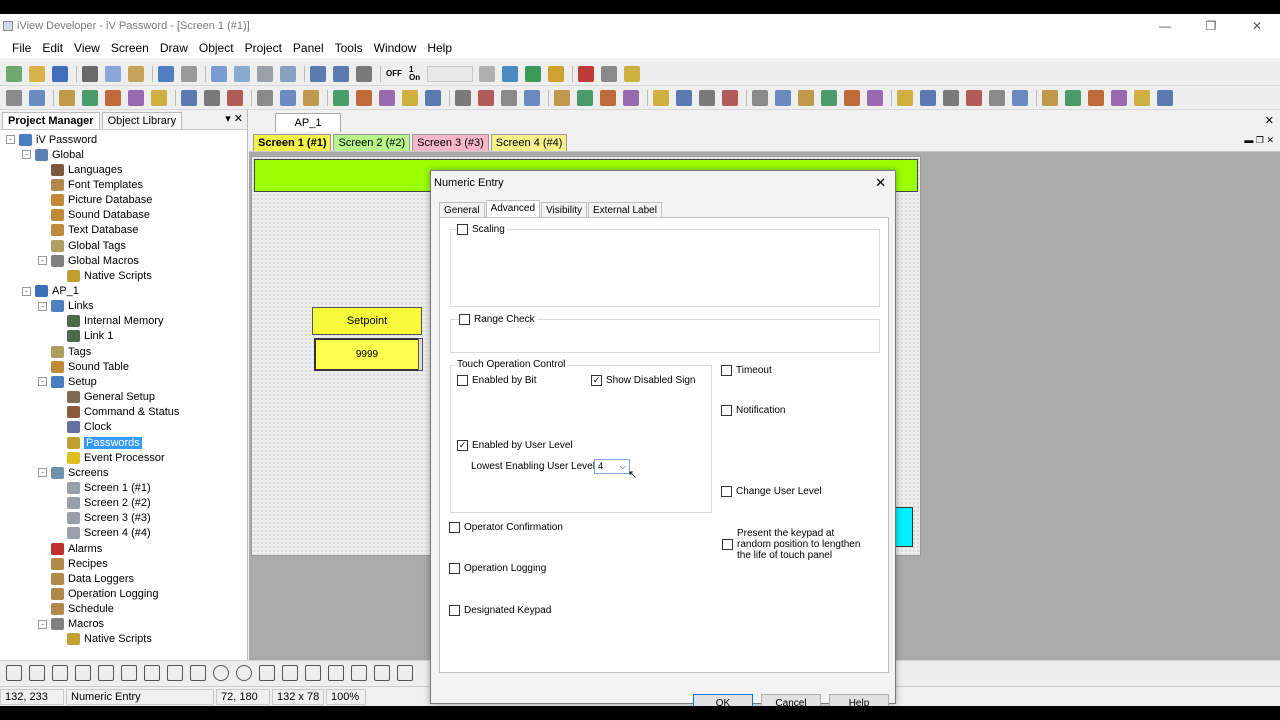 Image resolution: width=1280 pixels, height=720 pixels. Describe the element at coordinates (51, 139) in the screenshot. I see `tree-item: - iV Password` at that location.